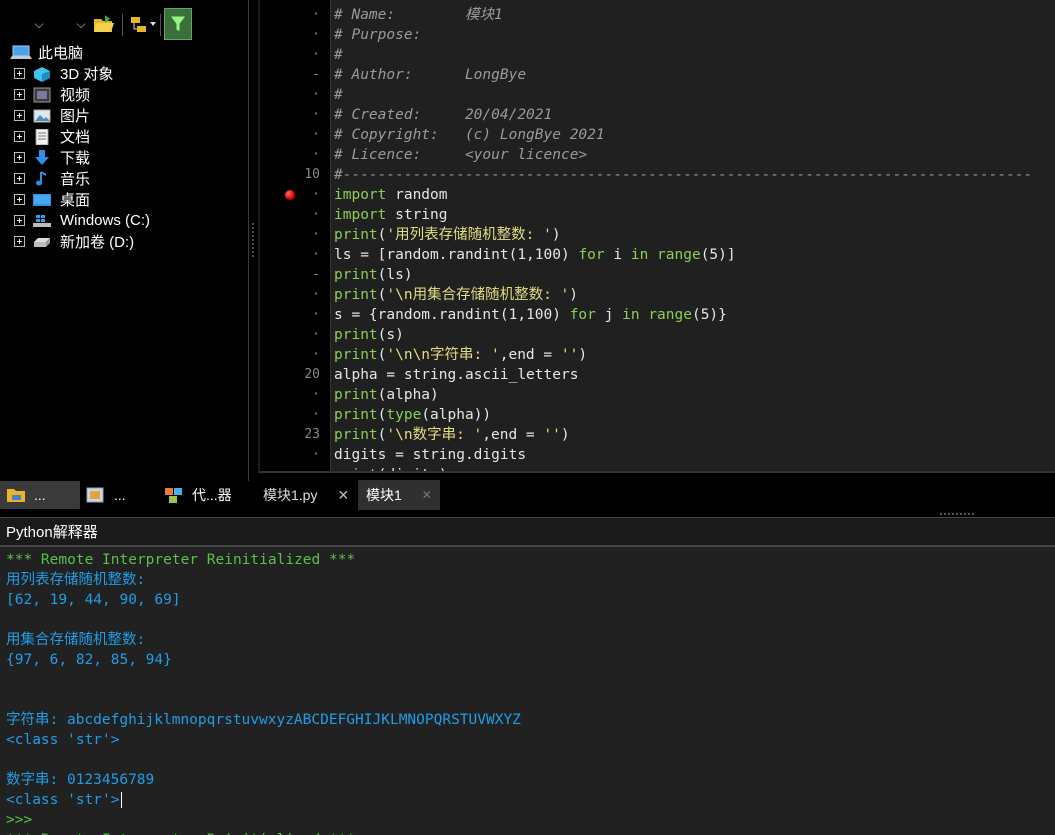  What do you see at coordinates (74, 241) in the screenshot?
I see `tree-item-drive-d: 新加卷 (D:)` at bounding box center [74, 241].